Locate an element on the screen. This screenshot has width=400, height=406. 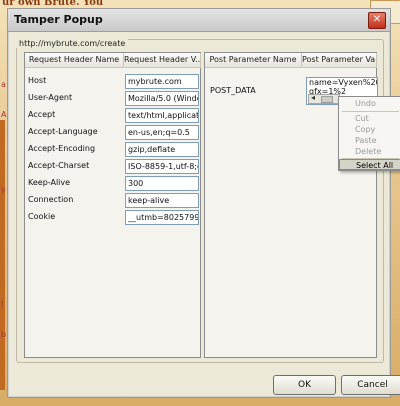
header-name-connection: Connection is located at coordinates (51, 199).